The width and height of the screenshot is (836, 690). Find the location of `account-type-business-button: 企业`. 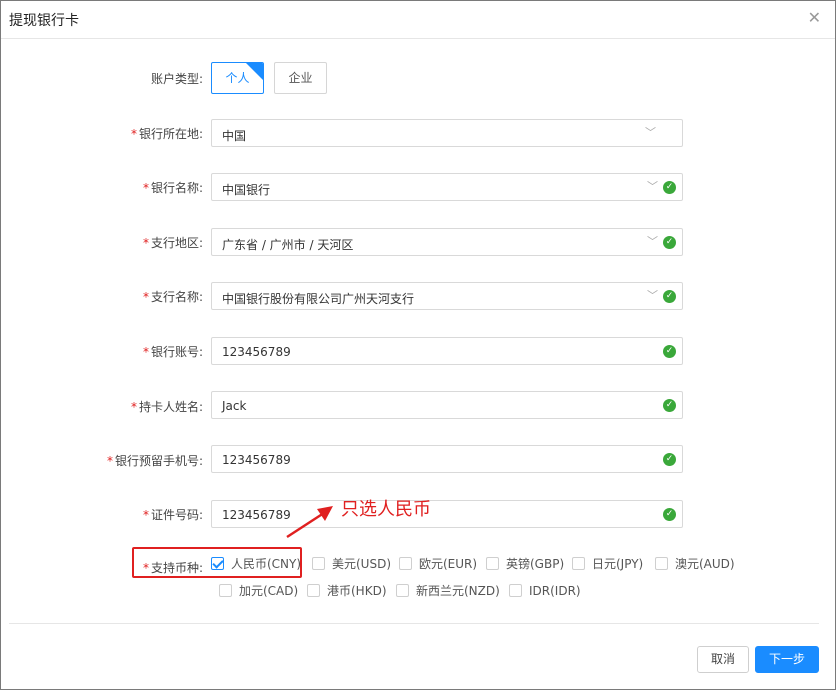

account-type-business-button: 企业 is located at coordinates (300, 78).